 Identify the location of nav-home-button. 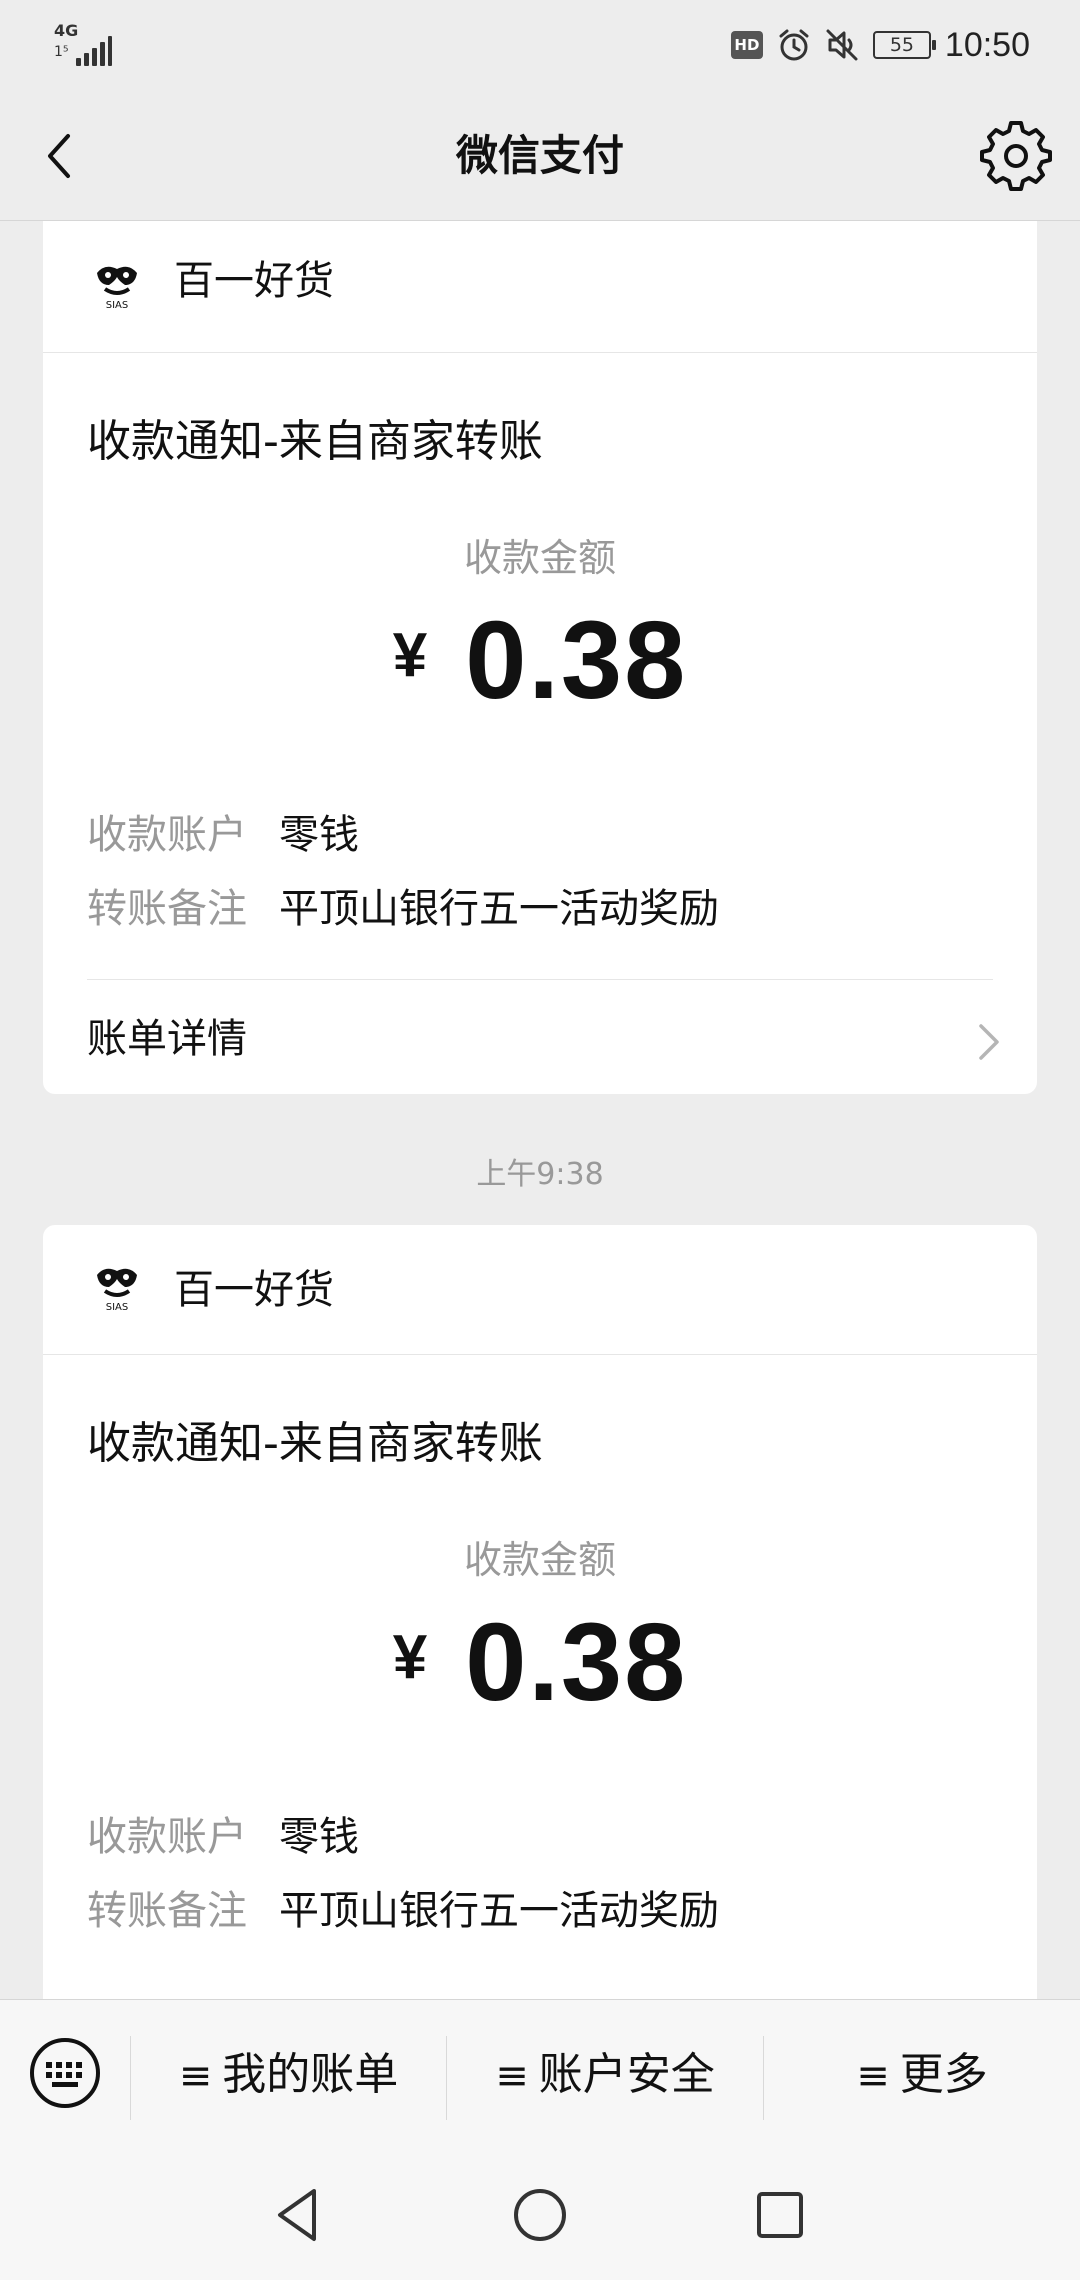
(540, 2215).